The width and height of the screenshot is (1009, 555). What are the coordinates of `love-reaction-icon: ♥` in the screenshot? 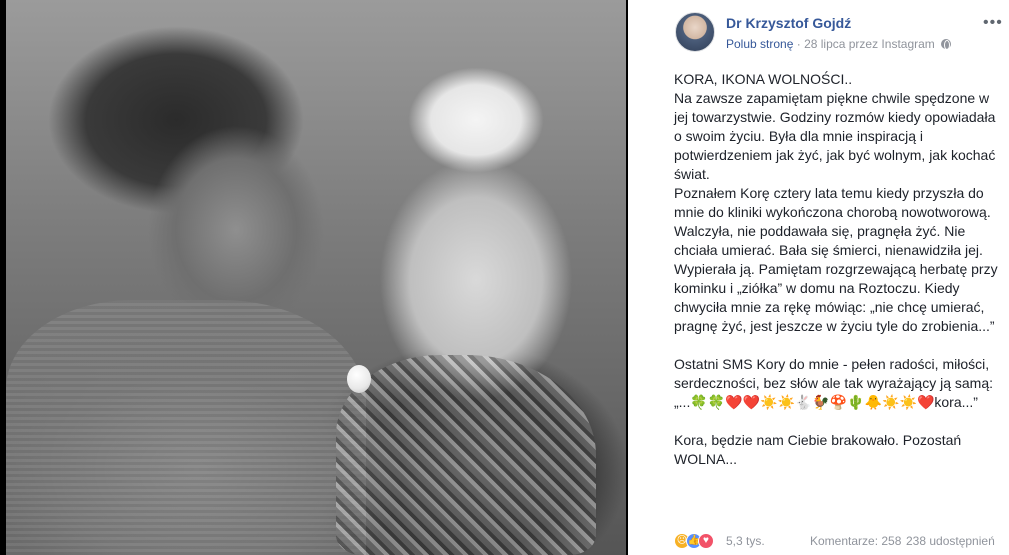 It's located at (706, 541).